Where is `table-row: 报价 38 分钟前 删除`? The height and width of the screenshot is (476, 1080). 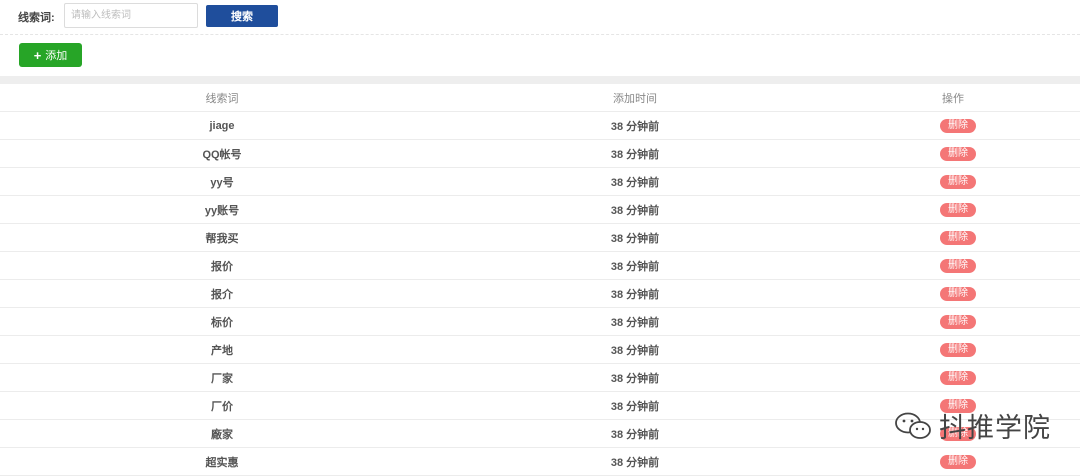 table-row: 报价 38 分钟前 删除 is located at coordinates (540, 266).